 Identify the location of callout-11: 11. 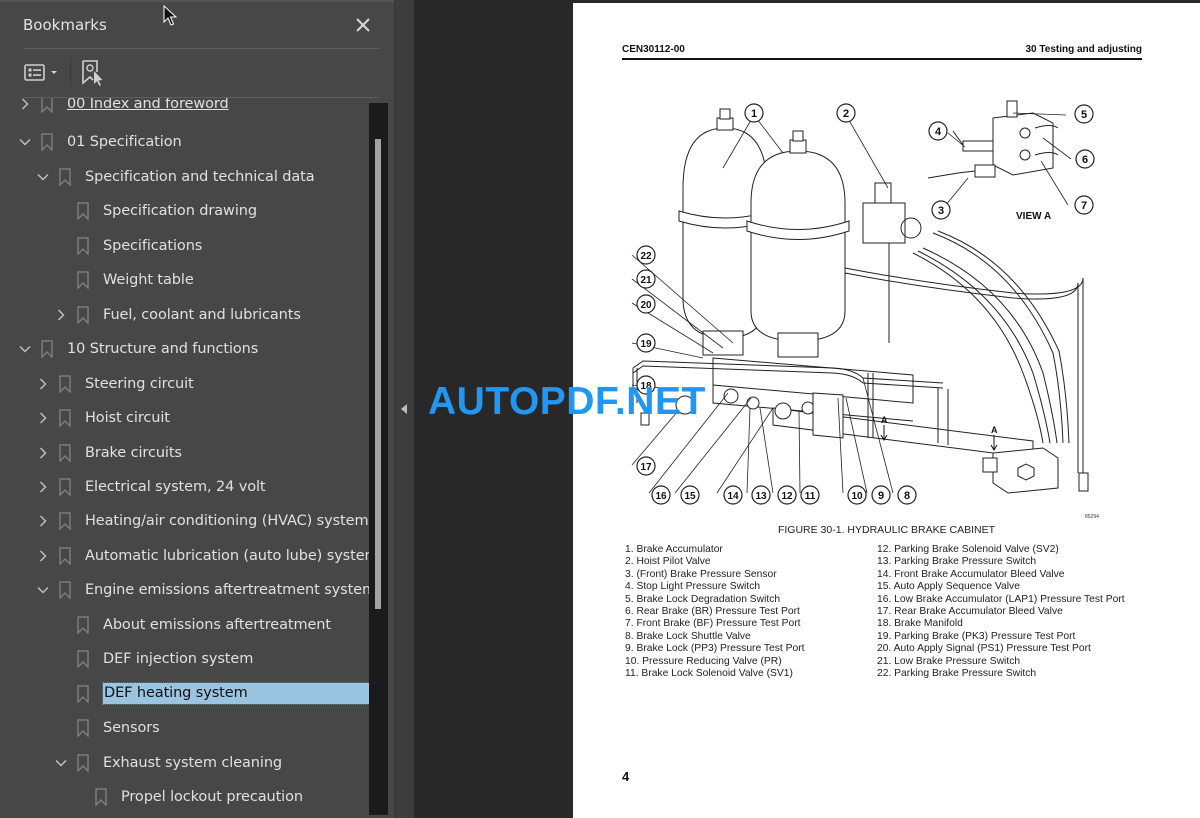
(810, 495).